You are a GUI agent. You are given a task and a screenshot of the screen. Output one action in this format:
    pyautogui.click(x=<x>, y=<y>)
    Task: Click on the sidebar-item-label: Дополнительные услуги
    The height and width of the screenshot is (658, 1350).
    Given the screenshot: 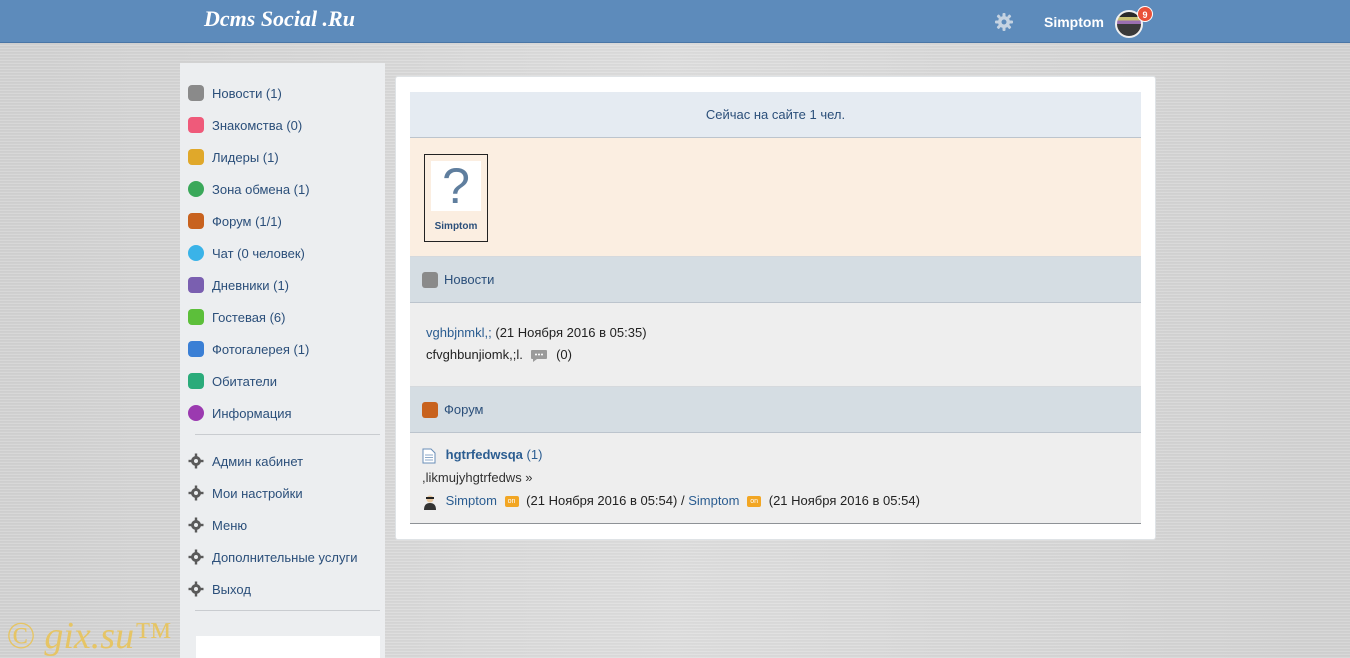 What is the action you would take?
    pyautogui.click(x=285, y=557)
    